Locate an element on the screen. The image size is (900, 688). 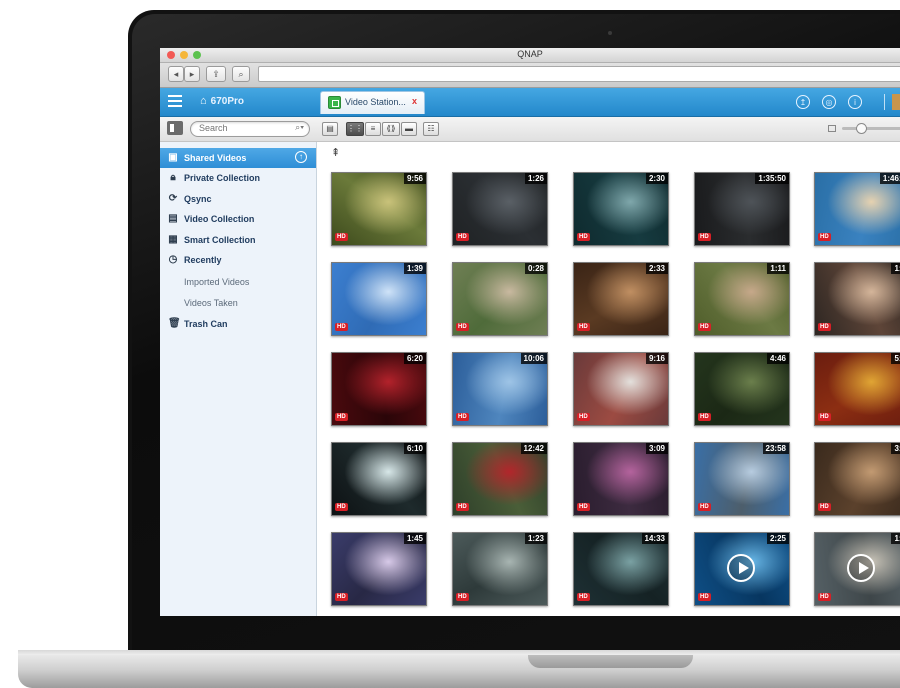
window-title: QNAP is located at coordinates (530, 54).